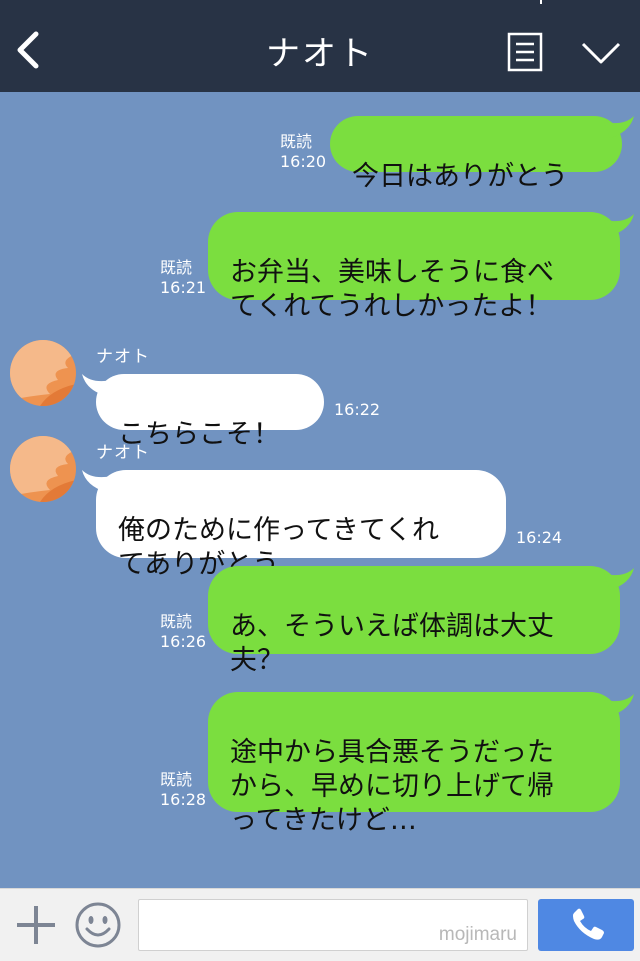  What do you see at coordinates (320, 54) in the screenshot?
I see `chat-title: ナオト` at bounding box center [320, 54].